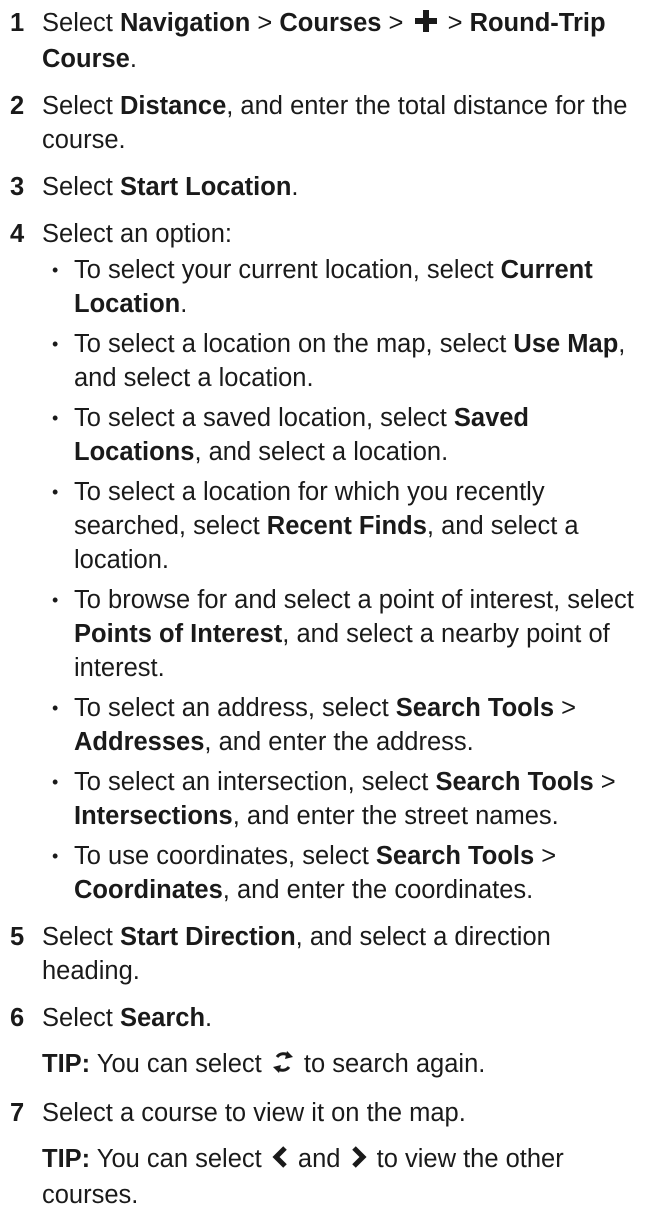 The height and width of the screenshot is (1212, 647). Describe the element at coordinates (378, 890) in the screenshot. I see `text-run: , and enter the coordinates.` at that location.